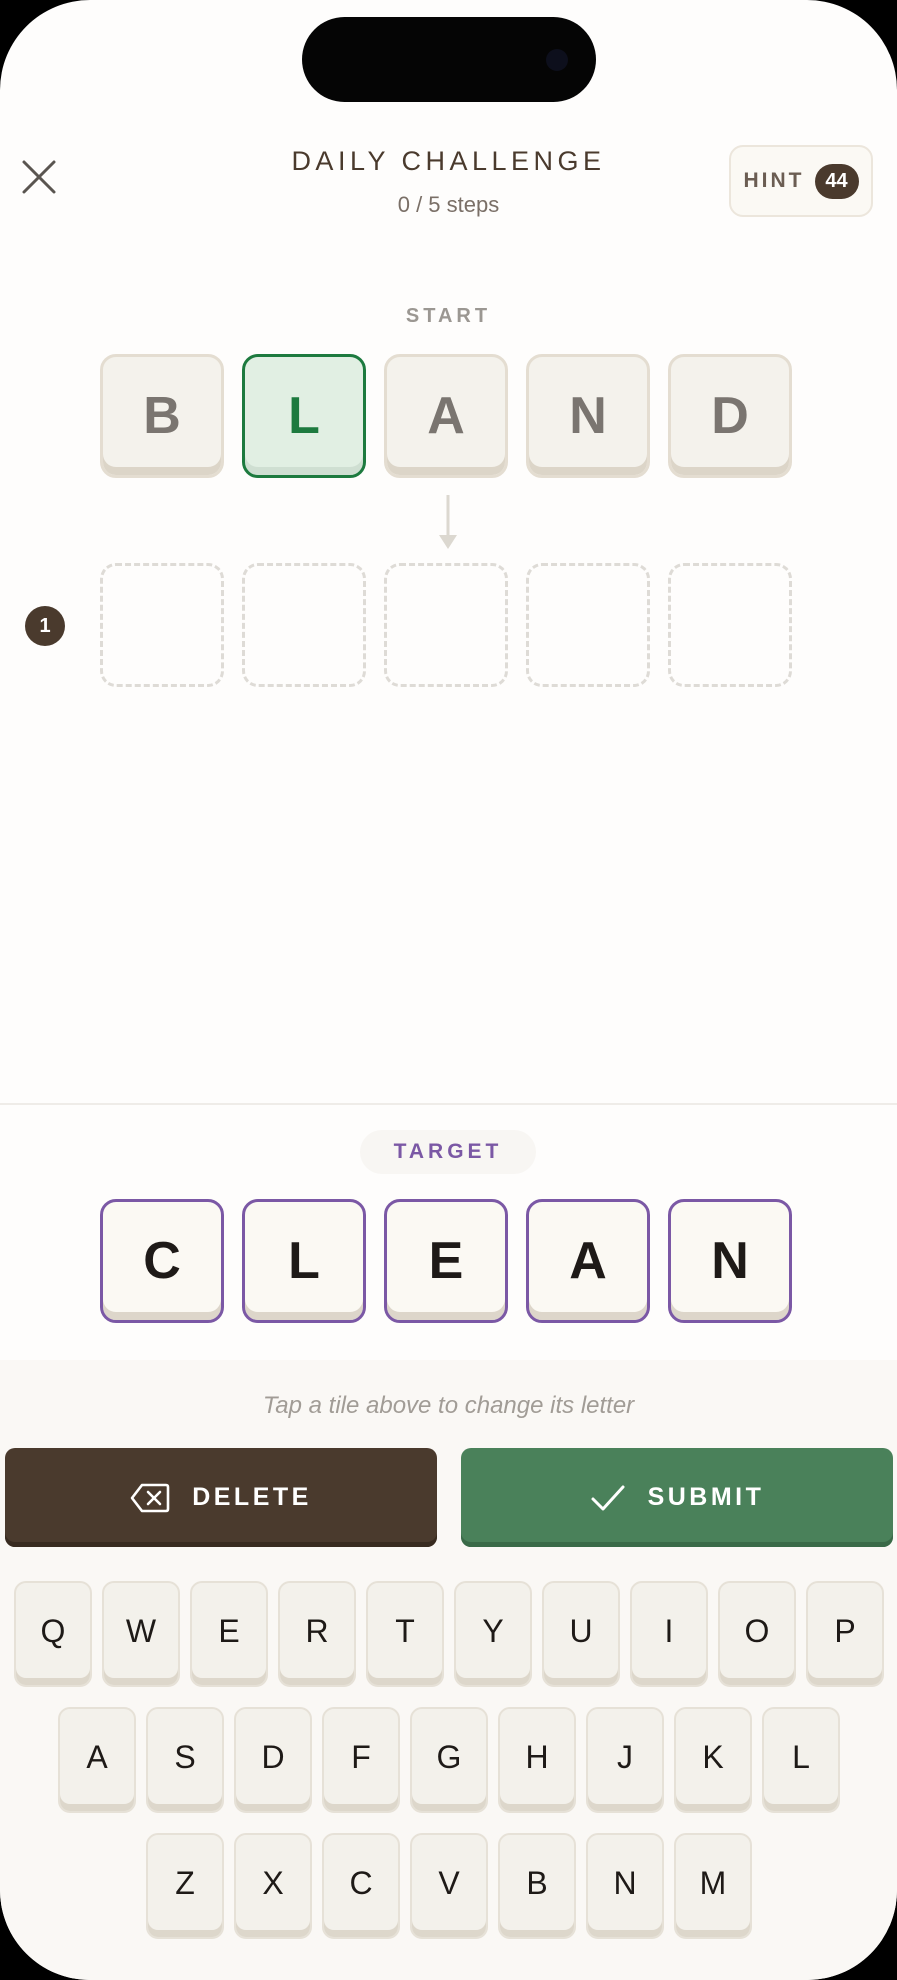 The width and height of the screenshot is (897, 1980). What do you see at coordinates (581, 1634) in the screenshot?
I see `key: U` at bounding box center [581, 1634].